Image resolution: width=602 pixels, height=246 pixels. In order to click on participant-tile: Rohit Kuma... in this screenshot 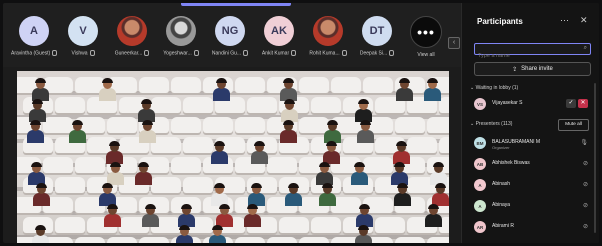, I will do `click(328, 36)`.